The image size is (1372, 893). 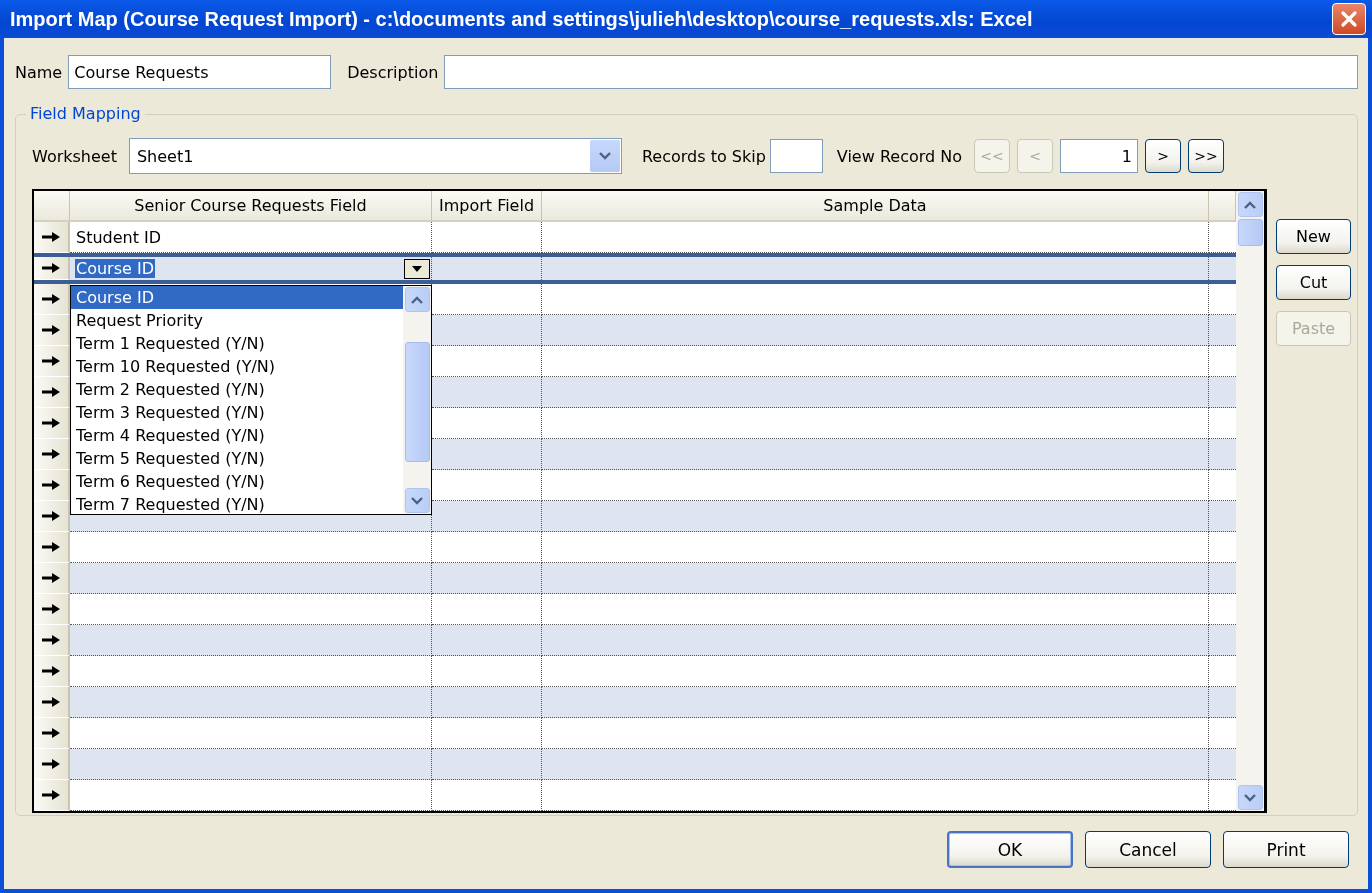 I want to click on records-to-skip-label: Records to Skip, so click(x=703, y=156).